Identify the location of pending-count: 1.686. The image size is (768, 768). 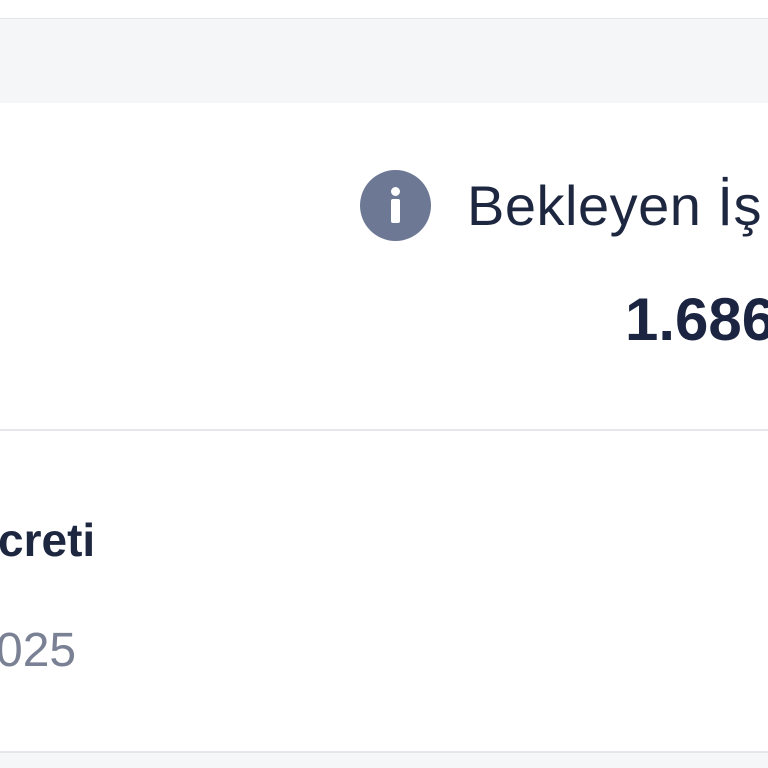
(696, 319).